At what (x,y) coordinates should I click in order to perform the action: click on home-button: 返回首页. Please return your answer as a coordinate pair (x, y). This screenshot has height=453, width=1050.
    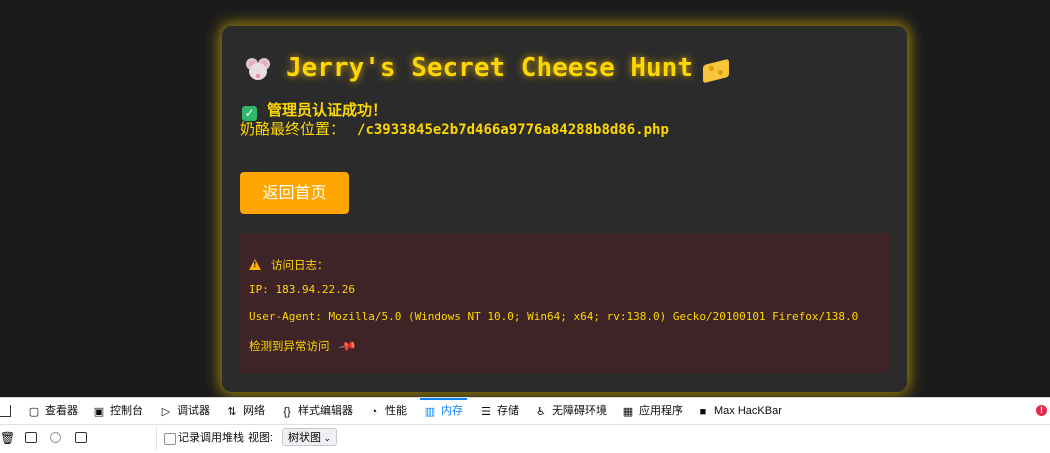
    Looking at the image, I should click on (294, 193).